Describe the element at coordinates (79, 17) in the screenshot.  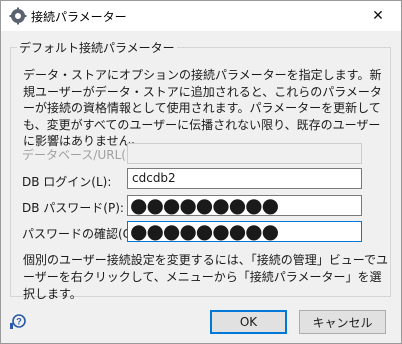
I see `window-title: 接続パラメーター` at that location.